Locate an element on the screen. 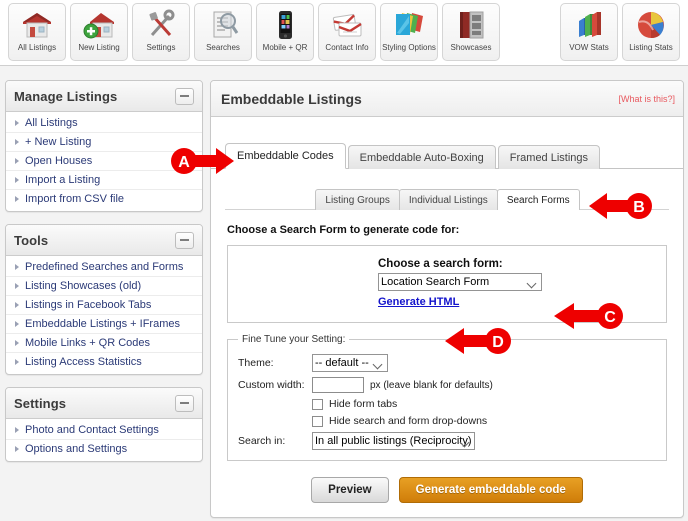 The height and width of the screenshot is (521, 688). tab-listing-groups: Listing Groups is located at coordinates (357, 199).